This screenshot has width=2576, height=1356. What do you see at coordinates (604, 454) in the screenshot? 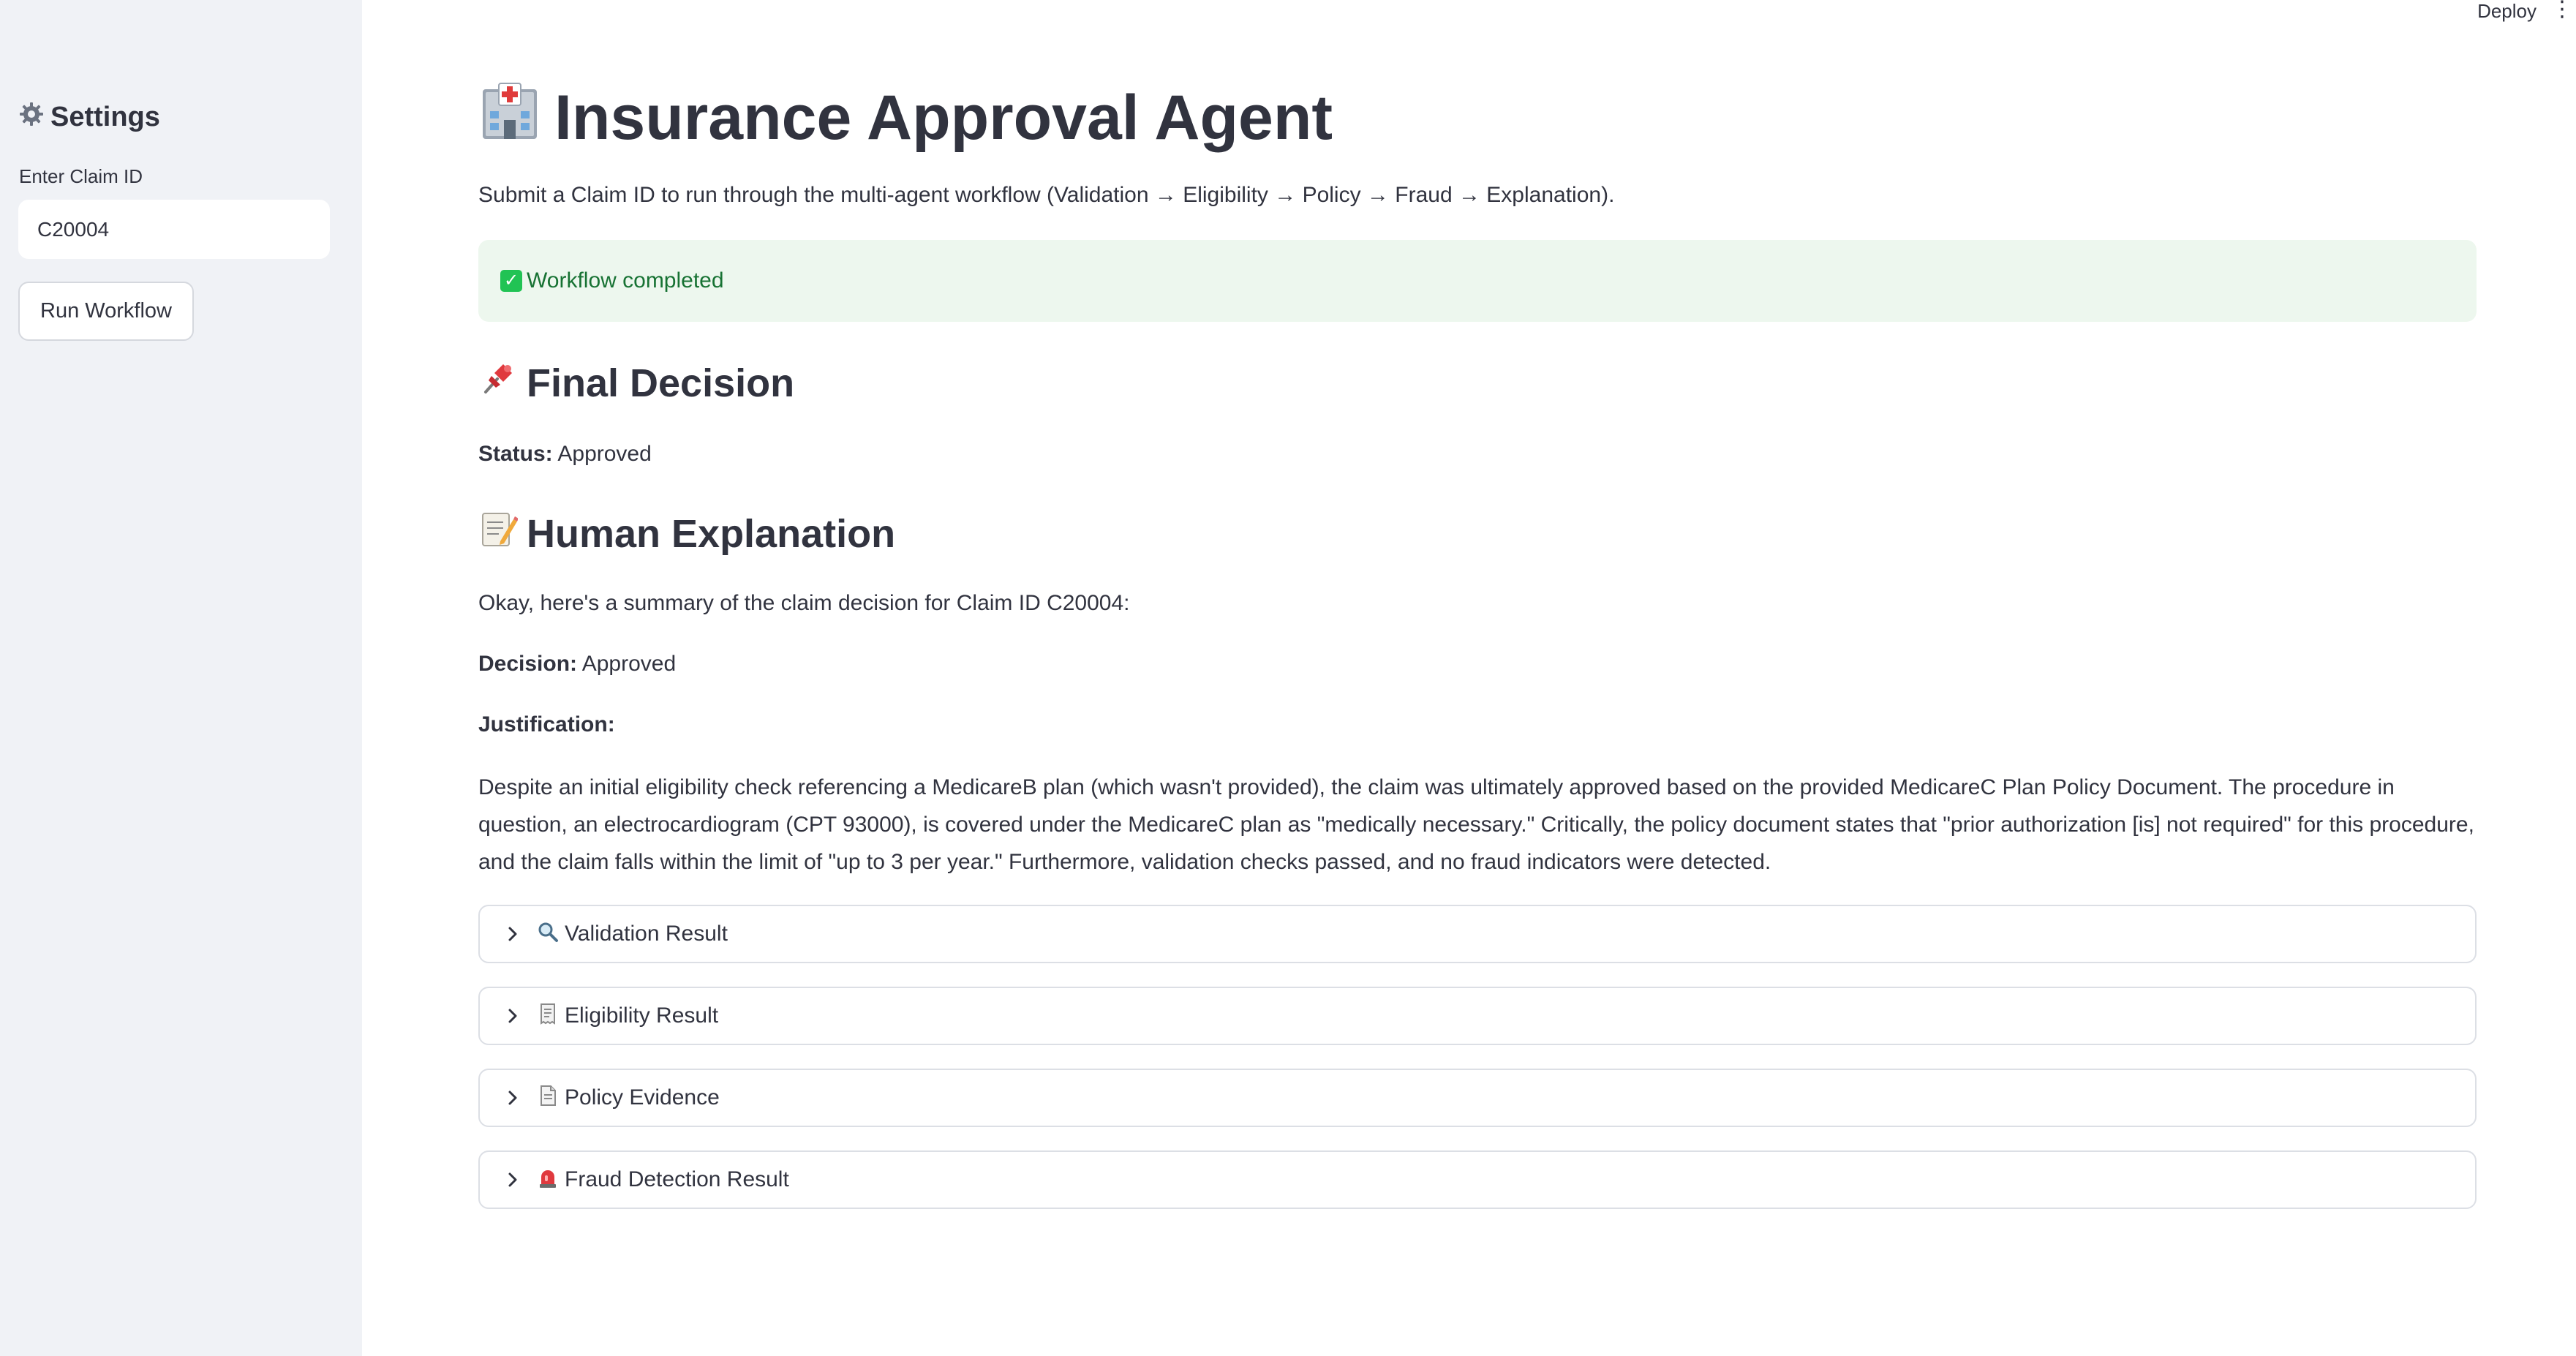
I see `status-value: Approved` at bounding box center [604, 454].